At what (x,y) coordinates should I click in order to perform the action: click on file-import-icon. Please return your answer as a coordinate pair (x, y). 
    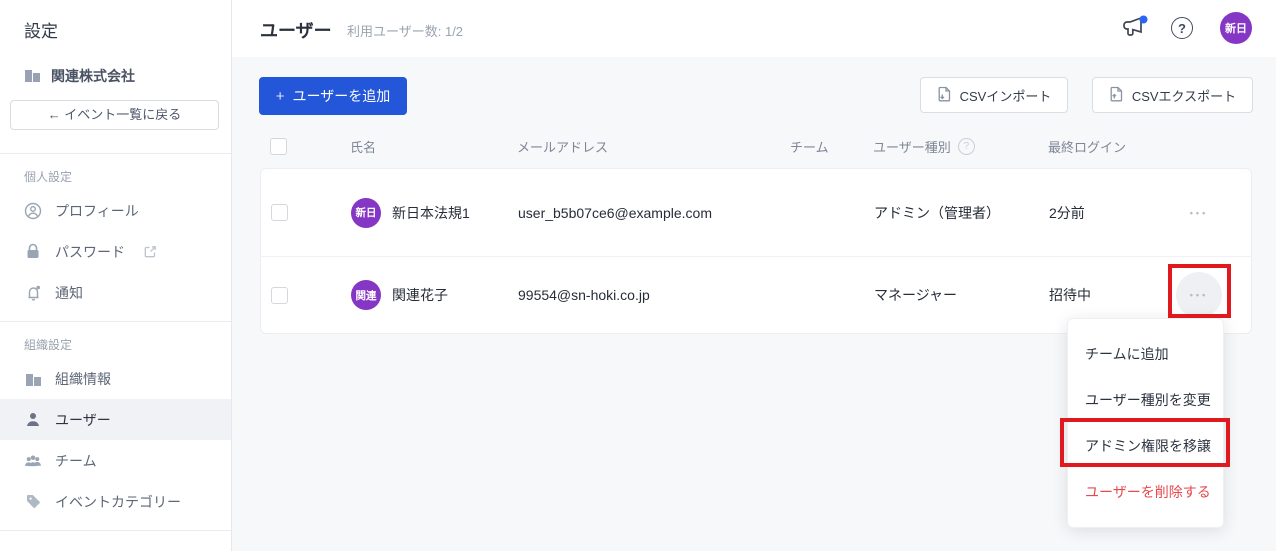
    Looking at the image, I should click on (944, 95).